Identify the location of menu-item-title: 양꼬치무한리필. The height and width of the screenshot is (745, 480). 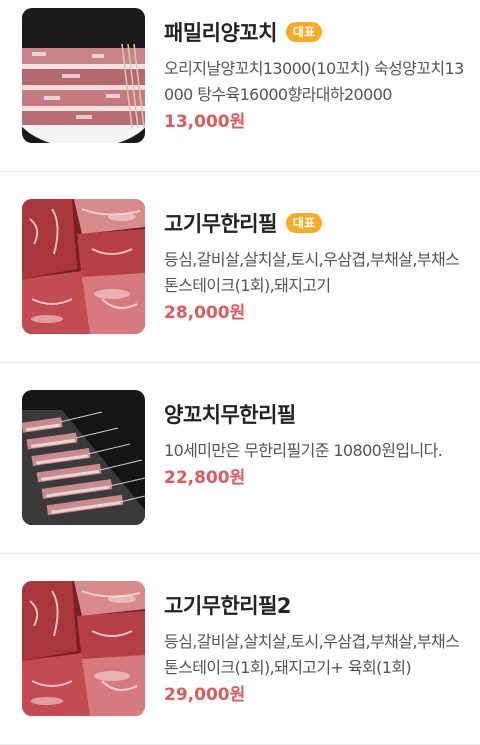
(230, 415).